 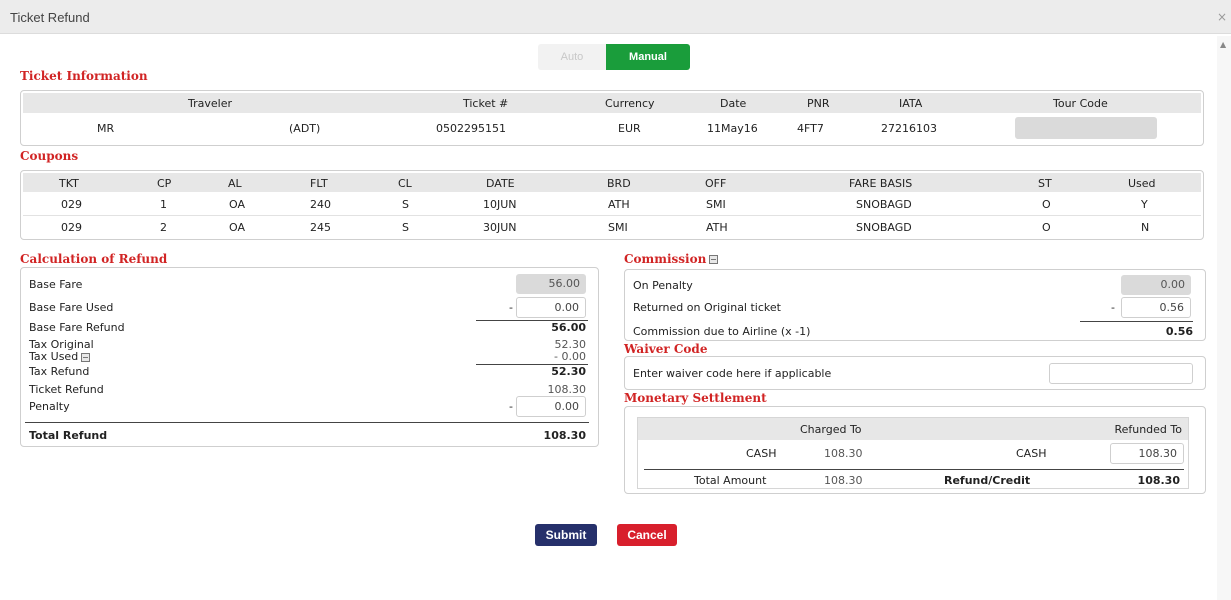 I want to click on base-fare-label: Base Fare, so click(x=56, y=284).